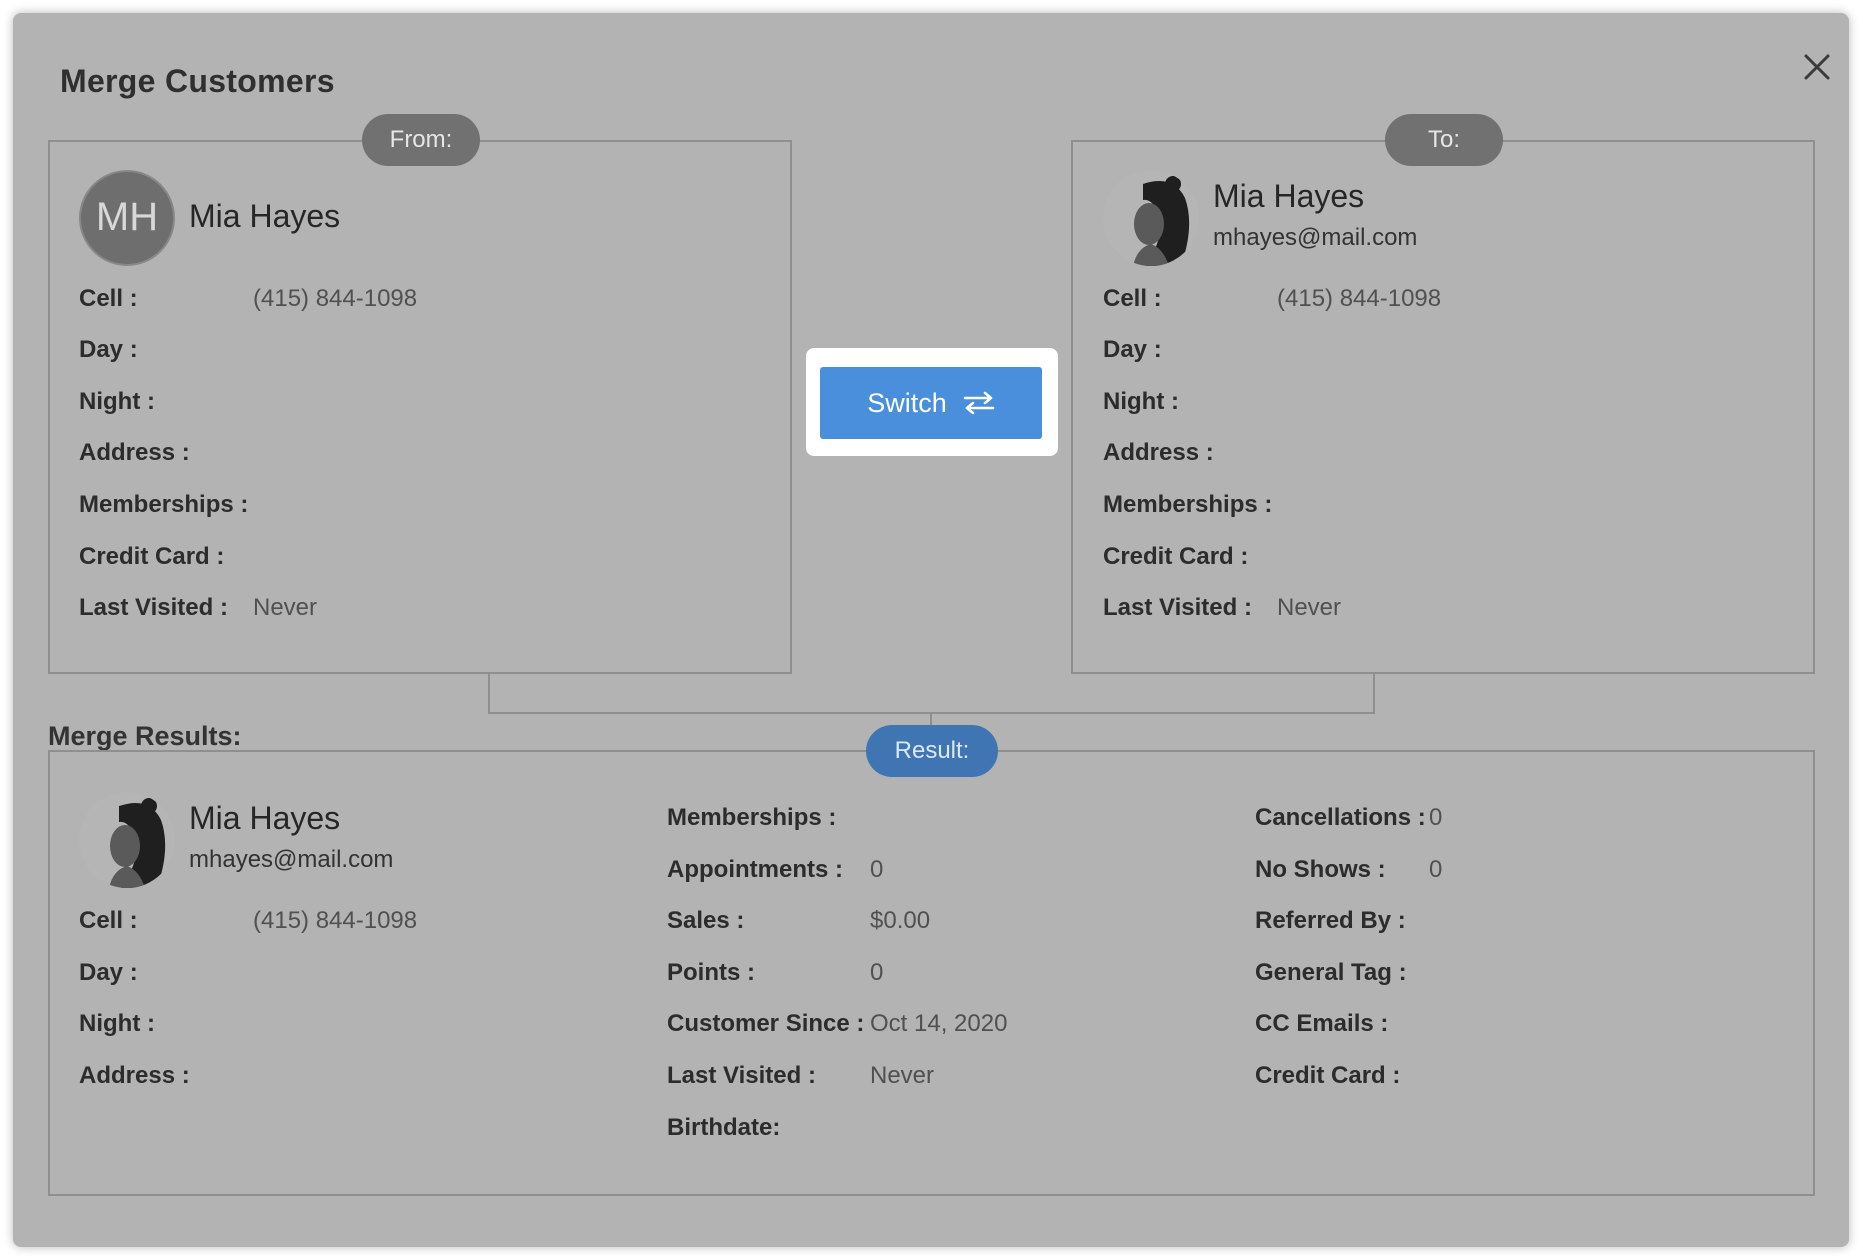 This screenshot has width=1863, height=1260. Describe the element at coordinates (755, 869) in the screenshot. I see `result-label-appointments: Appointments :` at that location.